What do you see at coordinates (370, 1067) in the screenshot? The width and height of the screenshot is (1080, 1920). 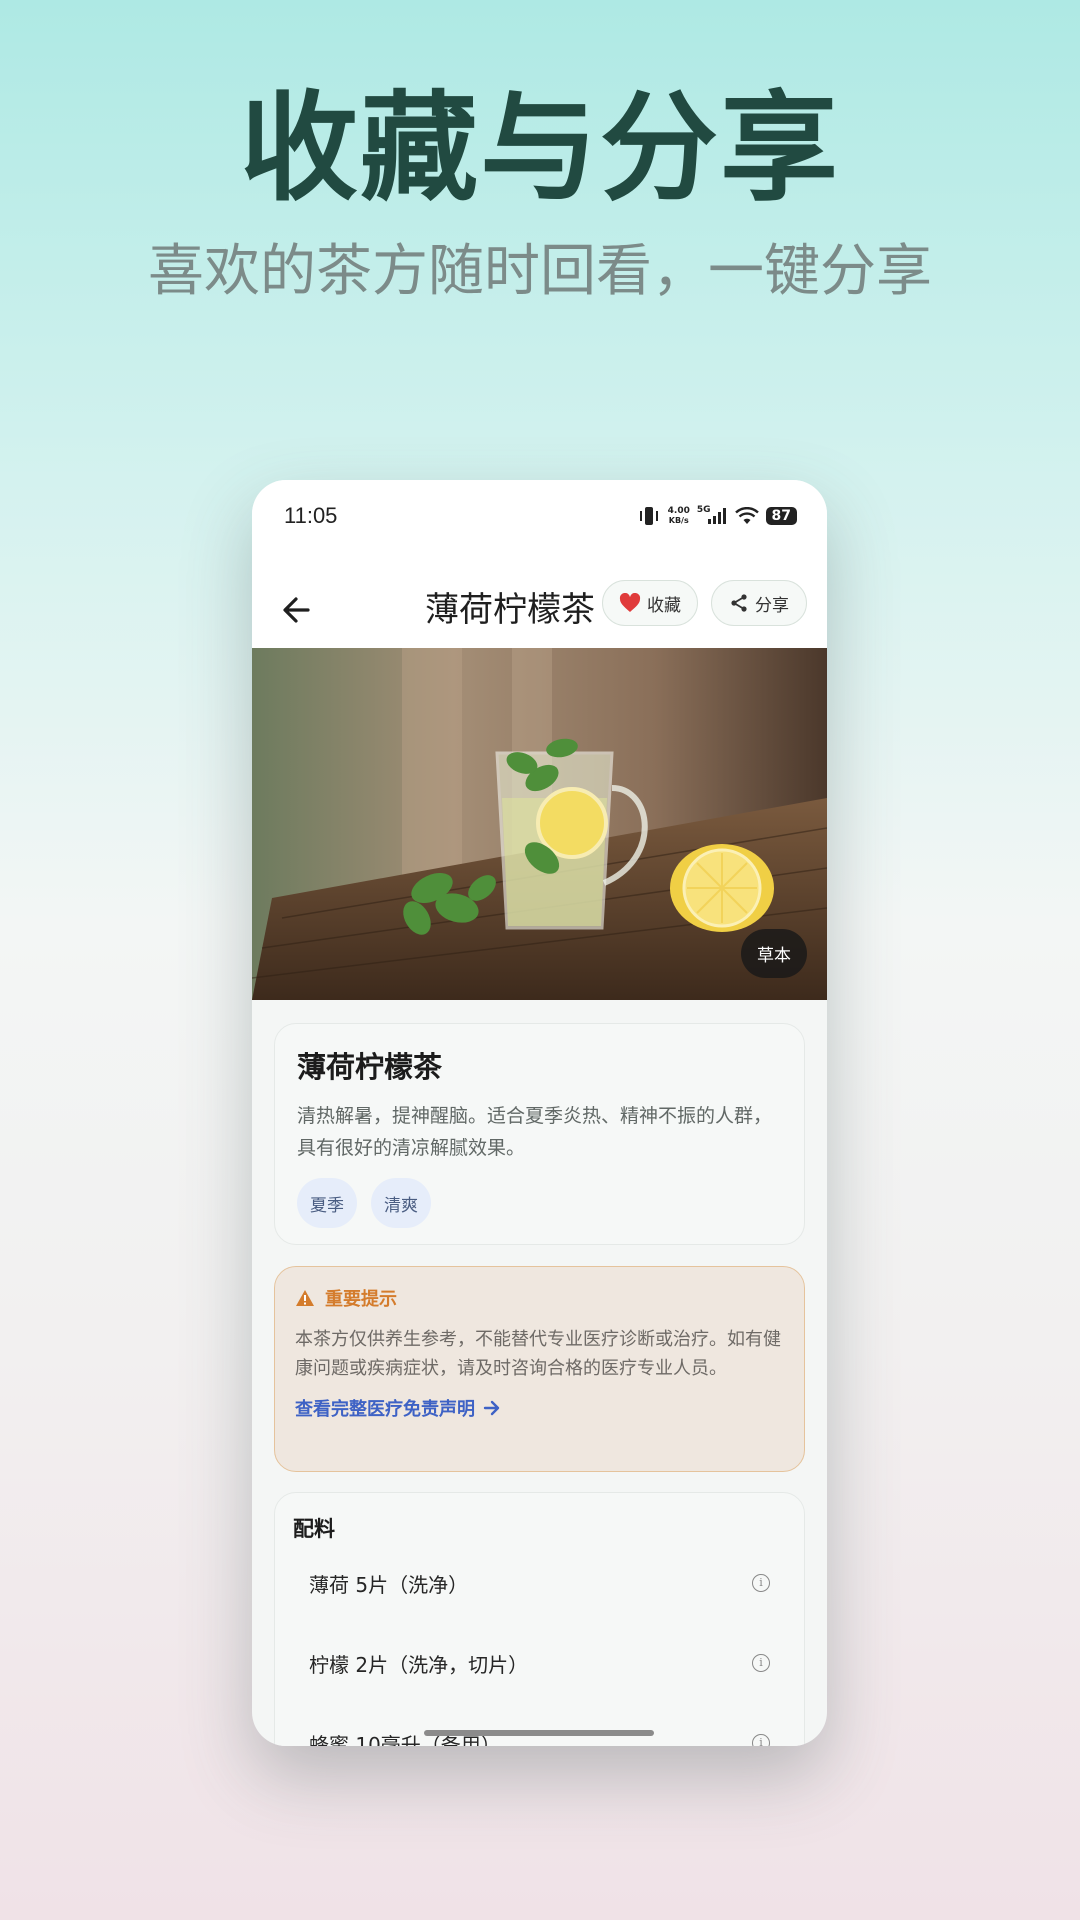 I see `recipe-name: 薄荷柠檬茶` at bounding box center [370, 1067].